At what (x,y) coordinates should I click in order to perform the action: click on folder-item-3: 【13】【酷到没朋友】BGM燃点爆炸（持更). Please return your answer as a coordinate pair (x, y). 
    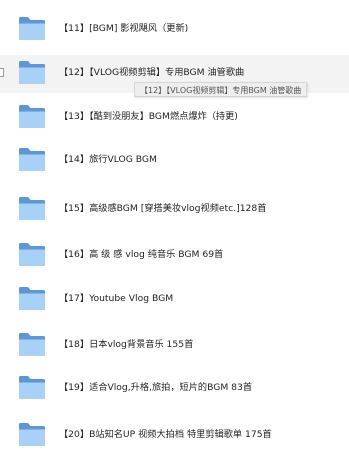
    Looking at the image, I should click on (174, 118).